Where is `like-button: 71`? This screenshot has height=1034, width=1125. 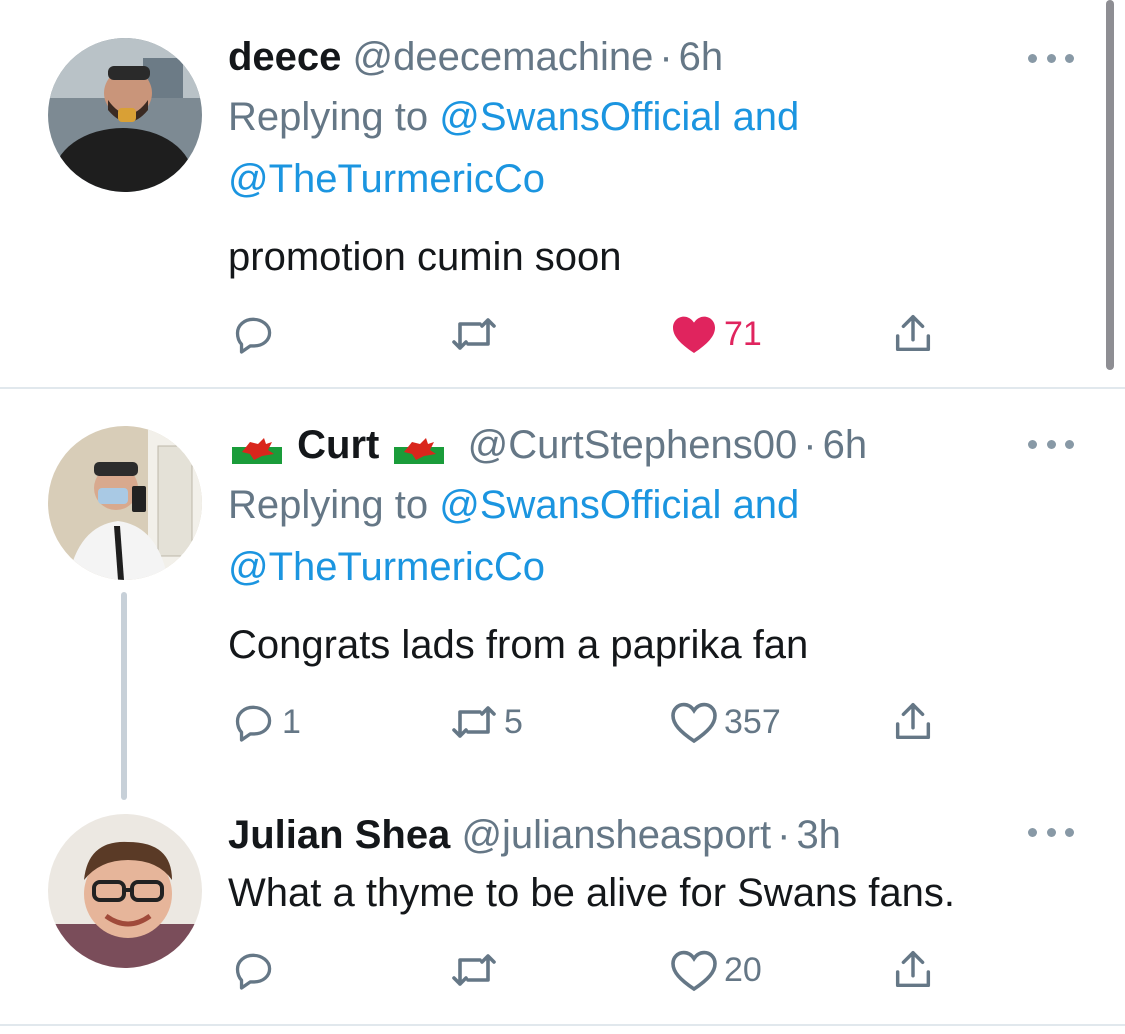
like-button: 71 is located at coordinates (716, 334).